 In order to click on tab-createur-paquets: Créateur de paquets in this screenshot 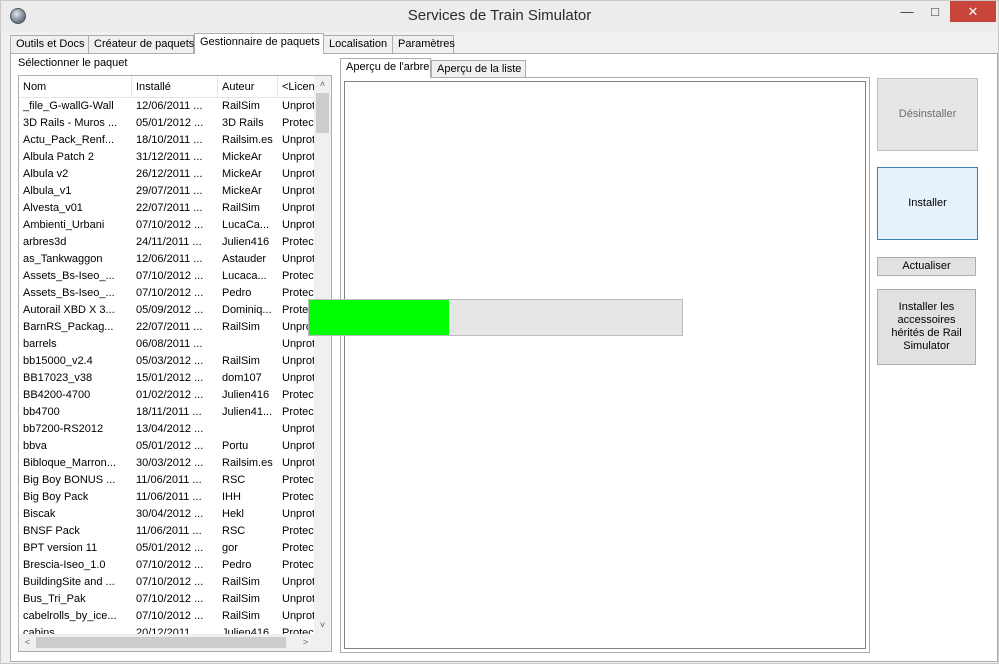, I will do `click(141, 44)`.